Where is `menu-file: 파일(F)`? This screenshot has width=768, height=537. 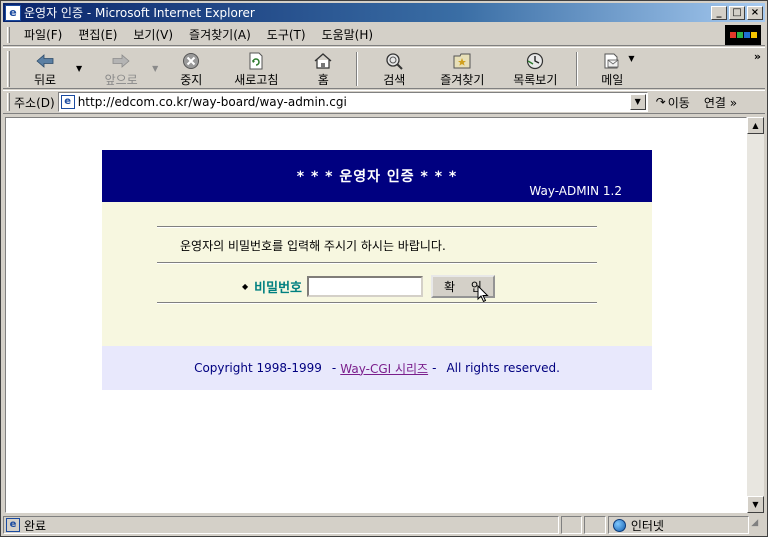
menu-file: 파일(F) is located at coordinates (43, 34).